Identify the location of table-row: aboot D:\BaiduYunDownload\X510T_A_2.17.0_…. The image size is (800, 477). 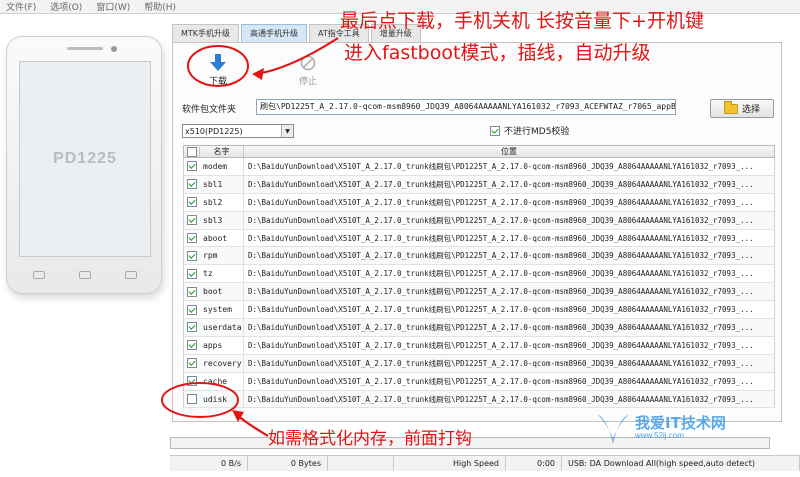
(479, 238).